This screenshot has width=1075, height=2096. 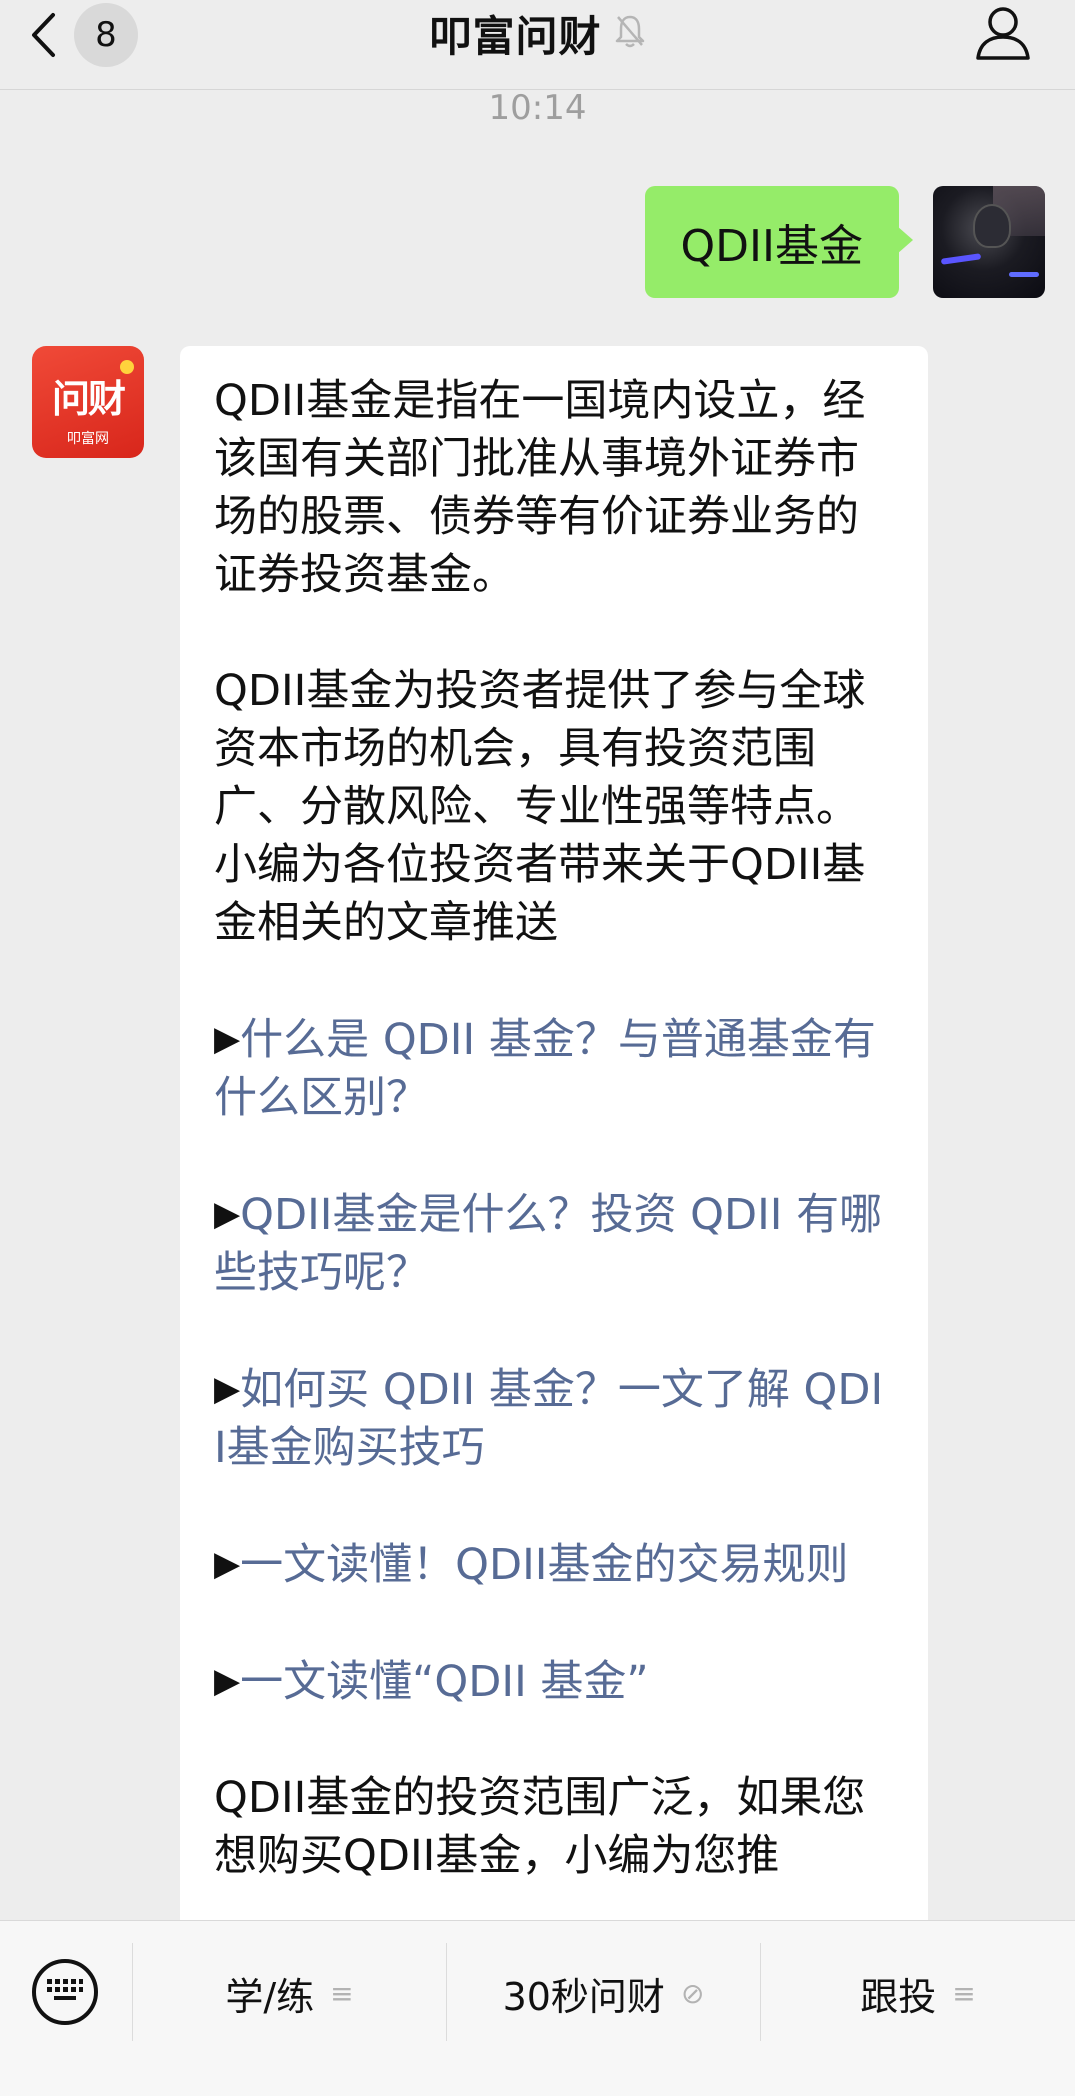 I want to click on mute-bell-icon, so click(x=630, y=33).